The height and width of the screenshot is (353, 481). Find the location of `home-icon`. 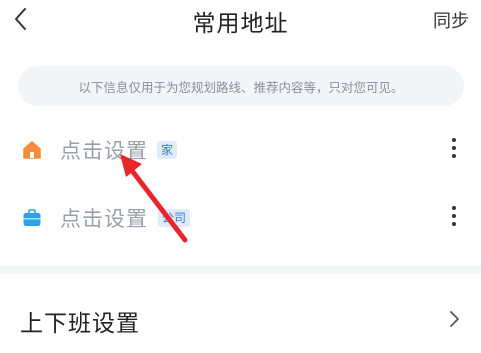

home-icon is located at coordinates (32, 150).